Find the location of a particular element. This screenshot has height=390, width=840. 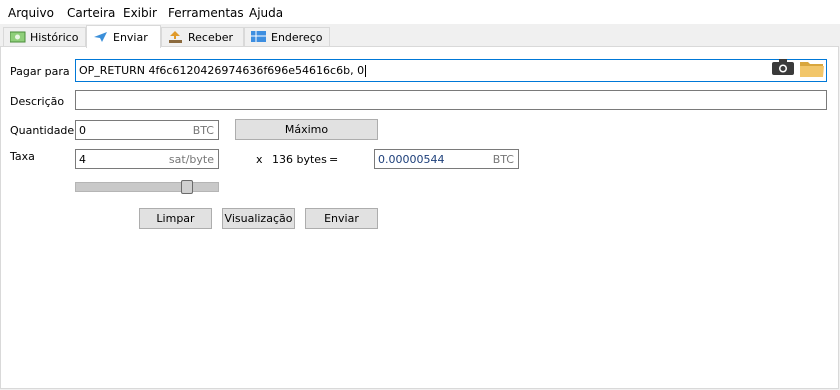

camera-icon is located at coordinates (783, 68).